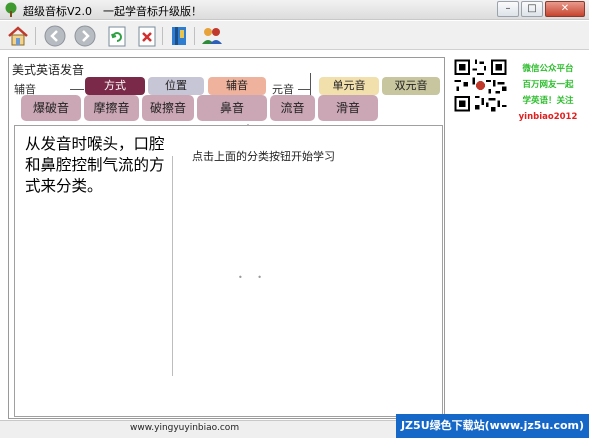 The width and height of the screenshot is (589, 438). I want to click on forward-icon, so click(85, 36).